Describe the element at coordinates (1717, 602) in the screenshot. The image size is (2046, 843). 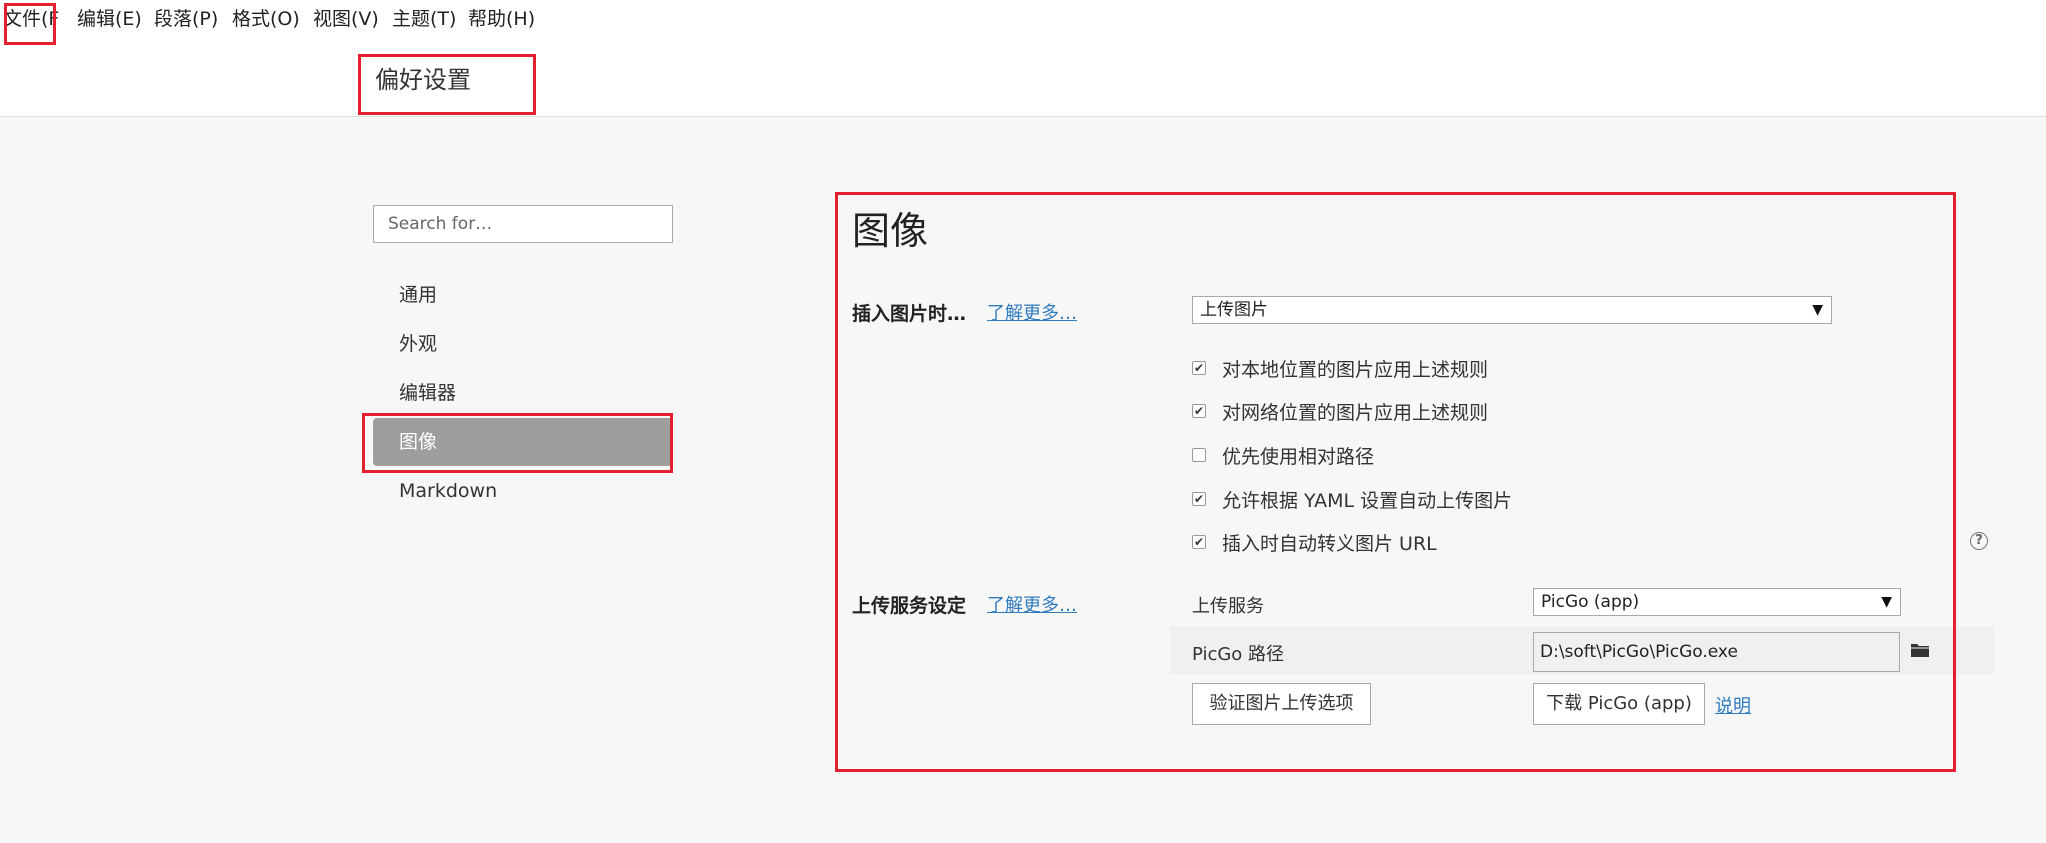
I see `upload-service-select: PicGo (app) ▼` at that location.